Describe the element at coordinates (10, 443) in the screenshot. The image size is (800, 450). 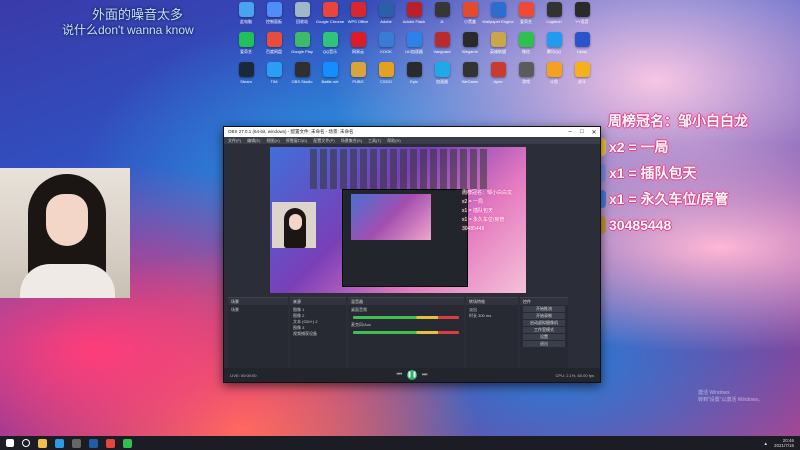
I see `start-icon` at that location.